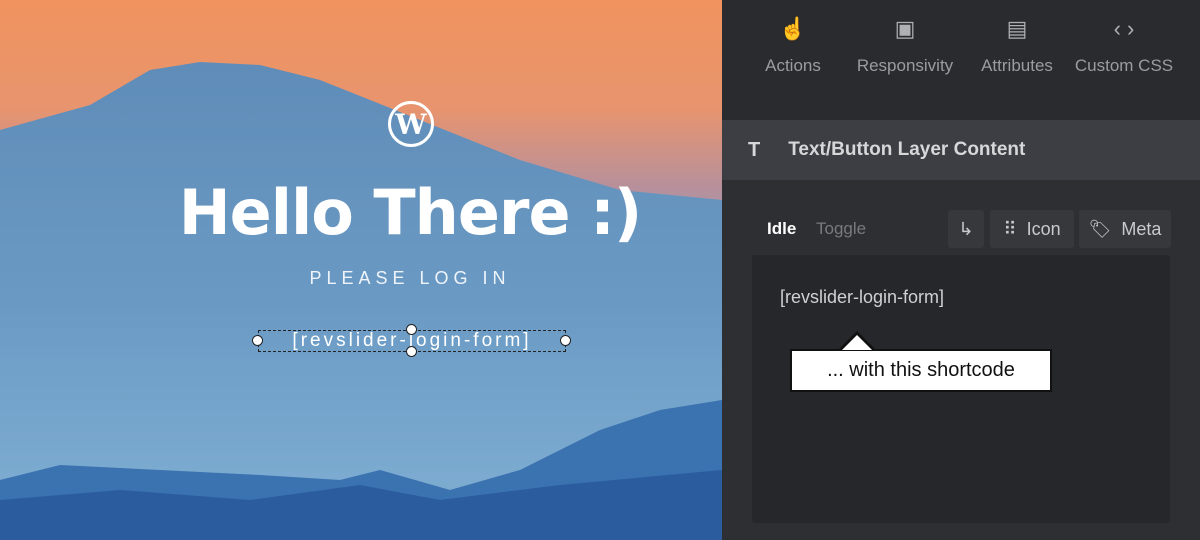 This screenshot has width=1200, height=540. Describe the element at coordinates (565, 340) in the screenshot. I see `resize-handle-right` at that location.